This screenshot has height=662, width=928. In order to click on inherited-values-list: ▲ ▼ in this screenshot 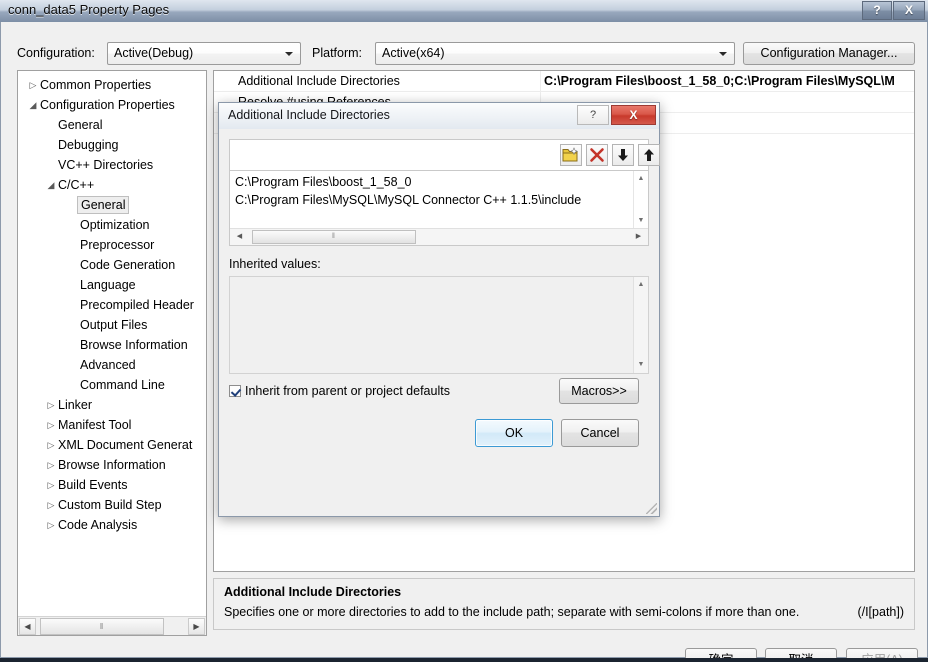, I will do `click(439, 325)`.